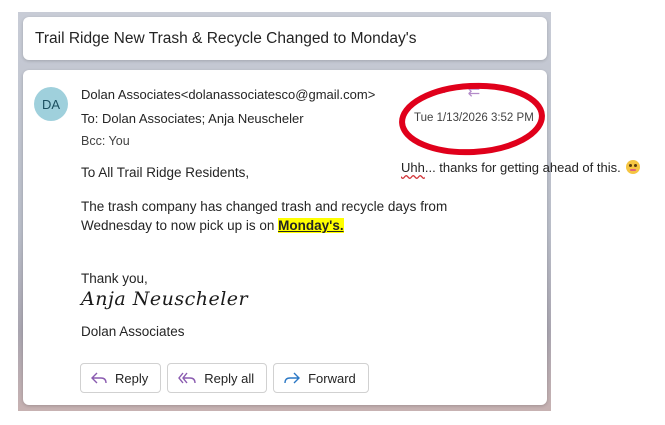 This screenshot has height=425, width=665. I want to click on reply-all-button: Reply all, so click(217, 378).